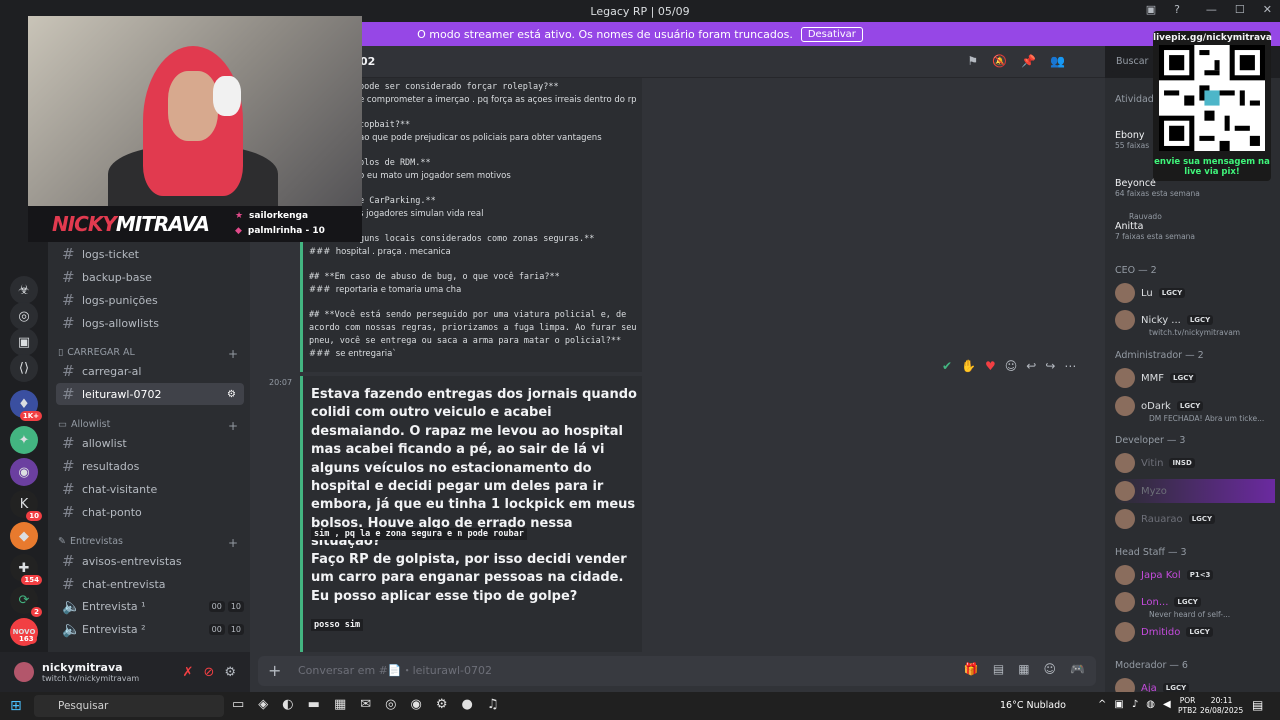 This screenshot has height=720, width=1280. I want to click on edge-icon: ◐, so click(287, 704).